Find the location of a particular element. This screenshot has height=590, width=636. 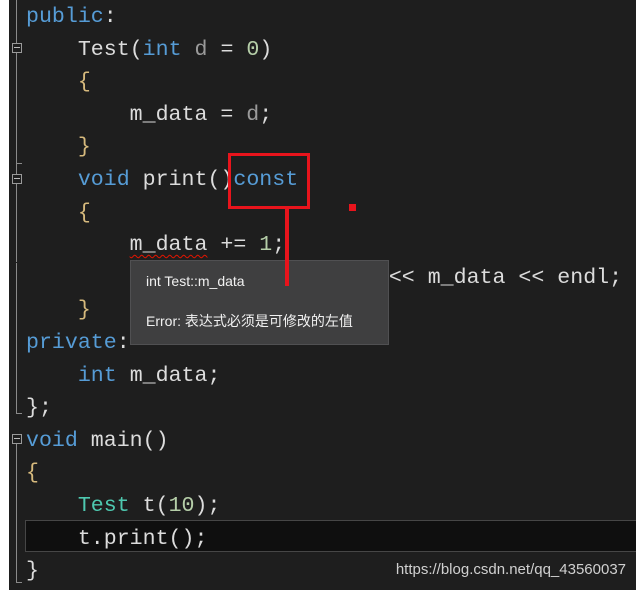

code-token: m_data; is located at coordinates (168, 375).